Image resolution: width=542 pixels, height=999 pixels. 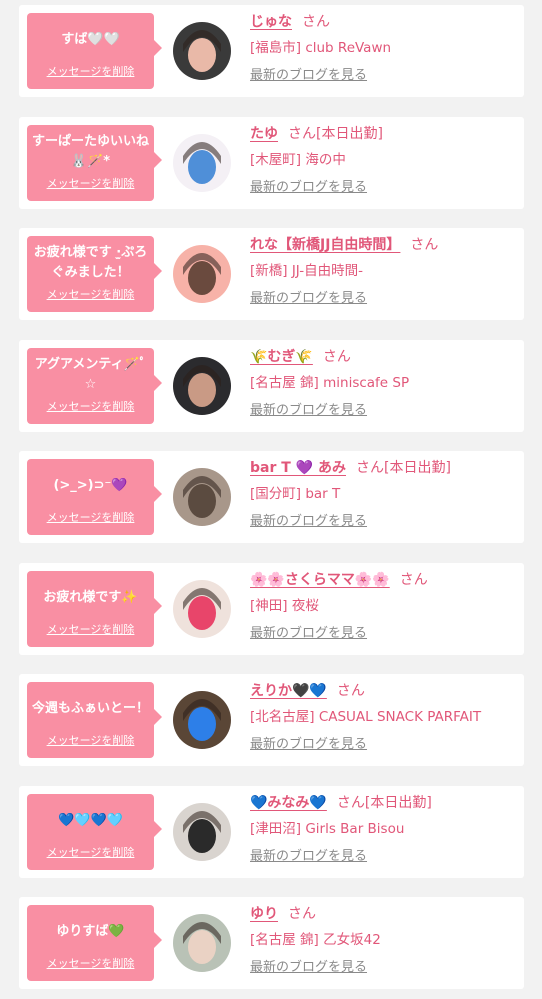 I want to click on name-row: ゆり さん, so click(x=387, y=914).